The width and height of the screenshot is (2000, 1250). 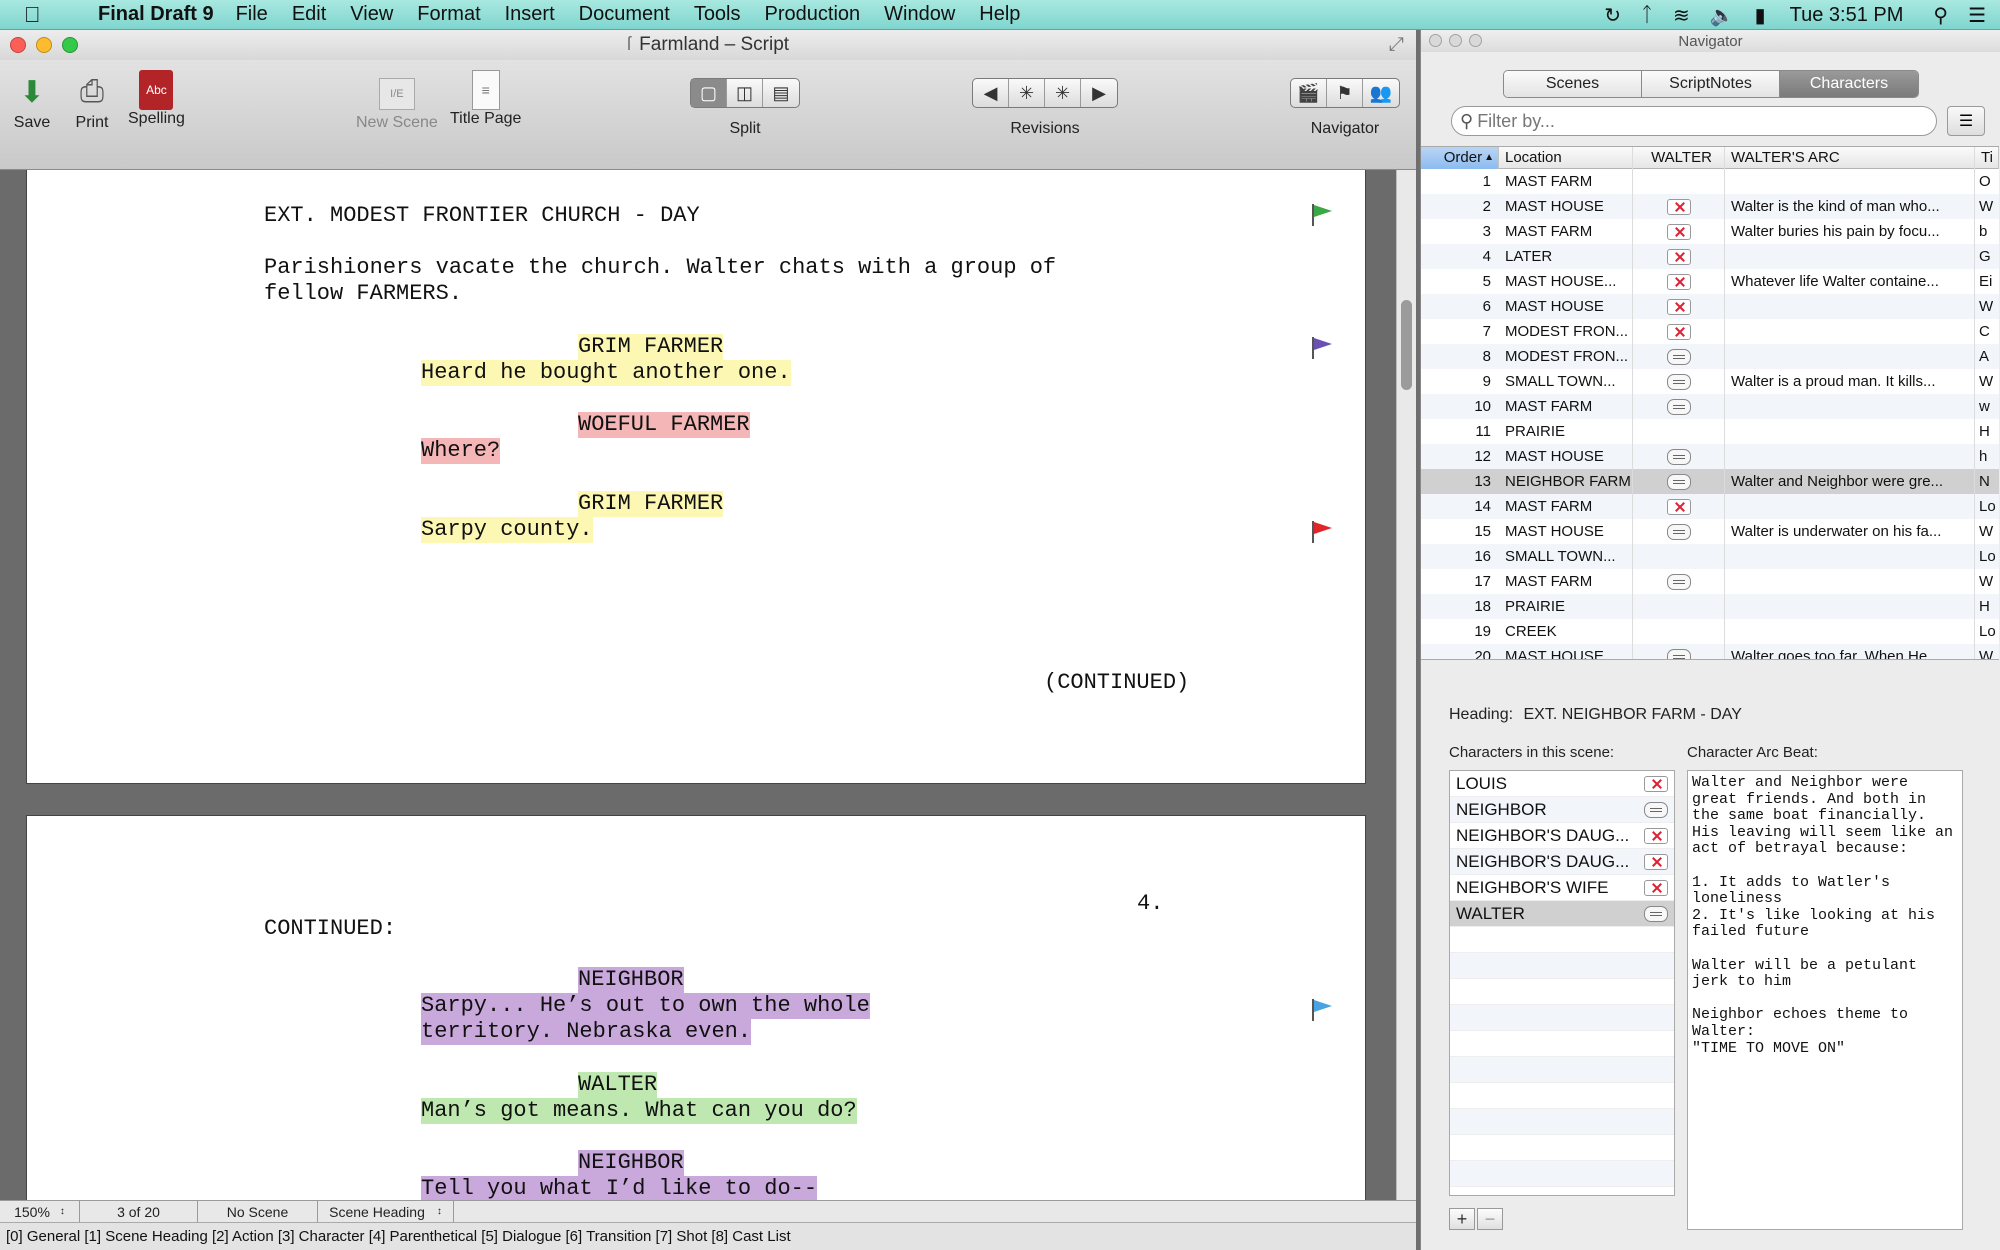 I want to click on table-row: 8 MODEST FRON... A, so click(x=1710, y=356).